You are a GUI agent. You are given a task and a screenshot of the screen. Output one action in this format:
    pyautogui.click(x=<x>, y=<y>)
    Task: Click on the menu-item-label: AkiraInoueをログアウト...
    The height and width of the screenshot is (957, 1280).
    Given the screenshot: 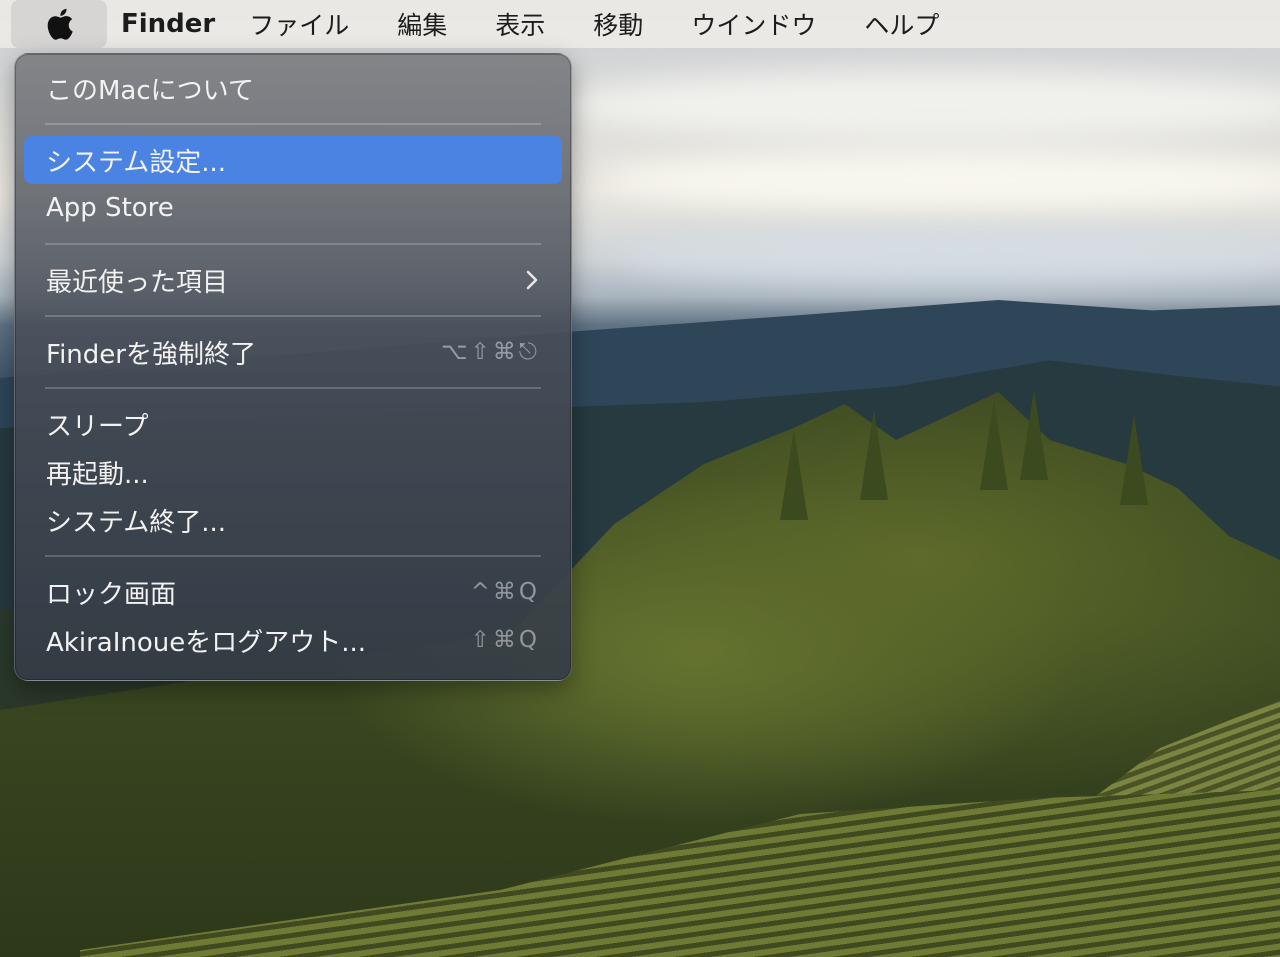 What is the action you would take?
    pyautogui.click(x=206, y=642)
    